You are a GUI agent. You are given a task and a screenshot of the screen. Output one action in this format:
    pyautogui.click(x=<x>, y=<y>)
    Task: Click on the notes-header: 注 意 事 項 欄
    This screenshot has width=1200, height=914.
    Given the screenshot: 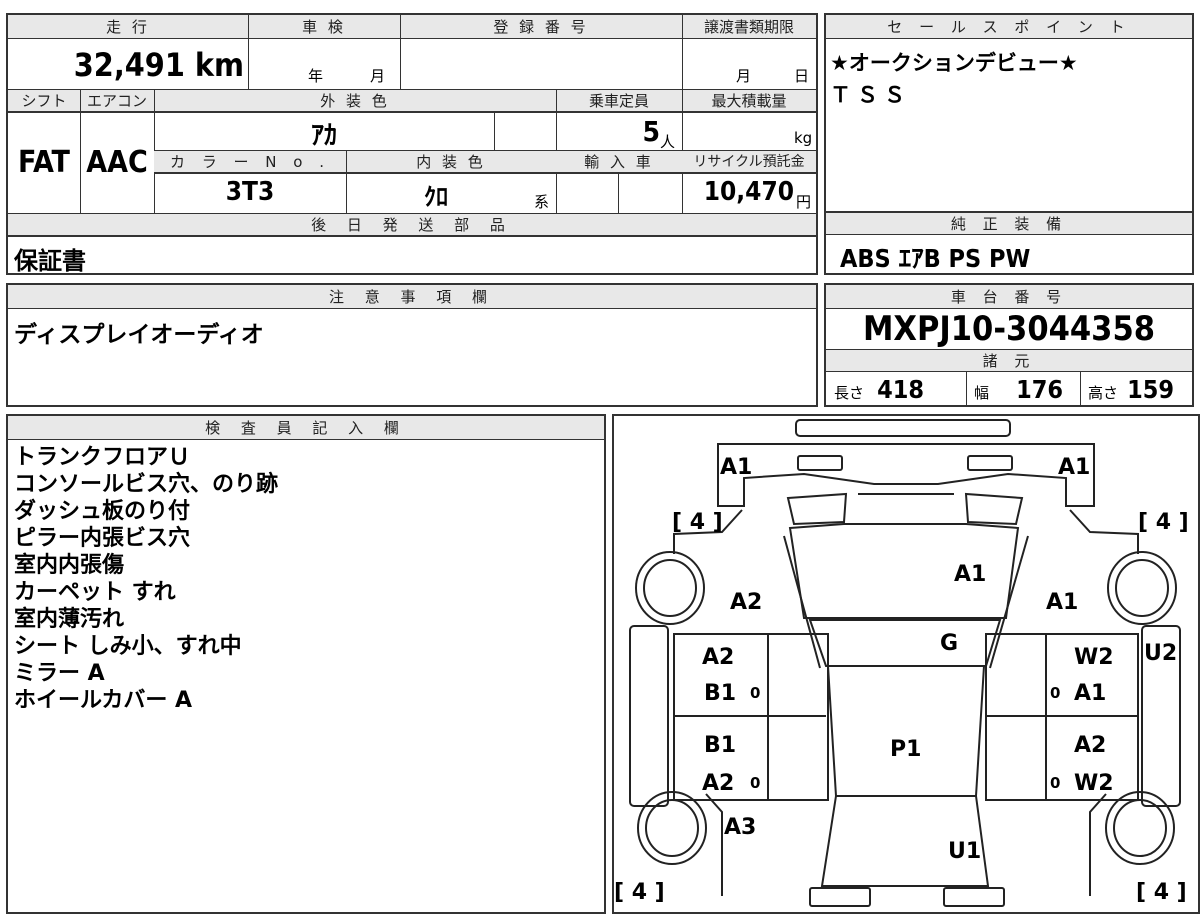 What is the action you would take?
    pyautogui.click(x=412, y=297)
    